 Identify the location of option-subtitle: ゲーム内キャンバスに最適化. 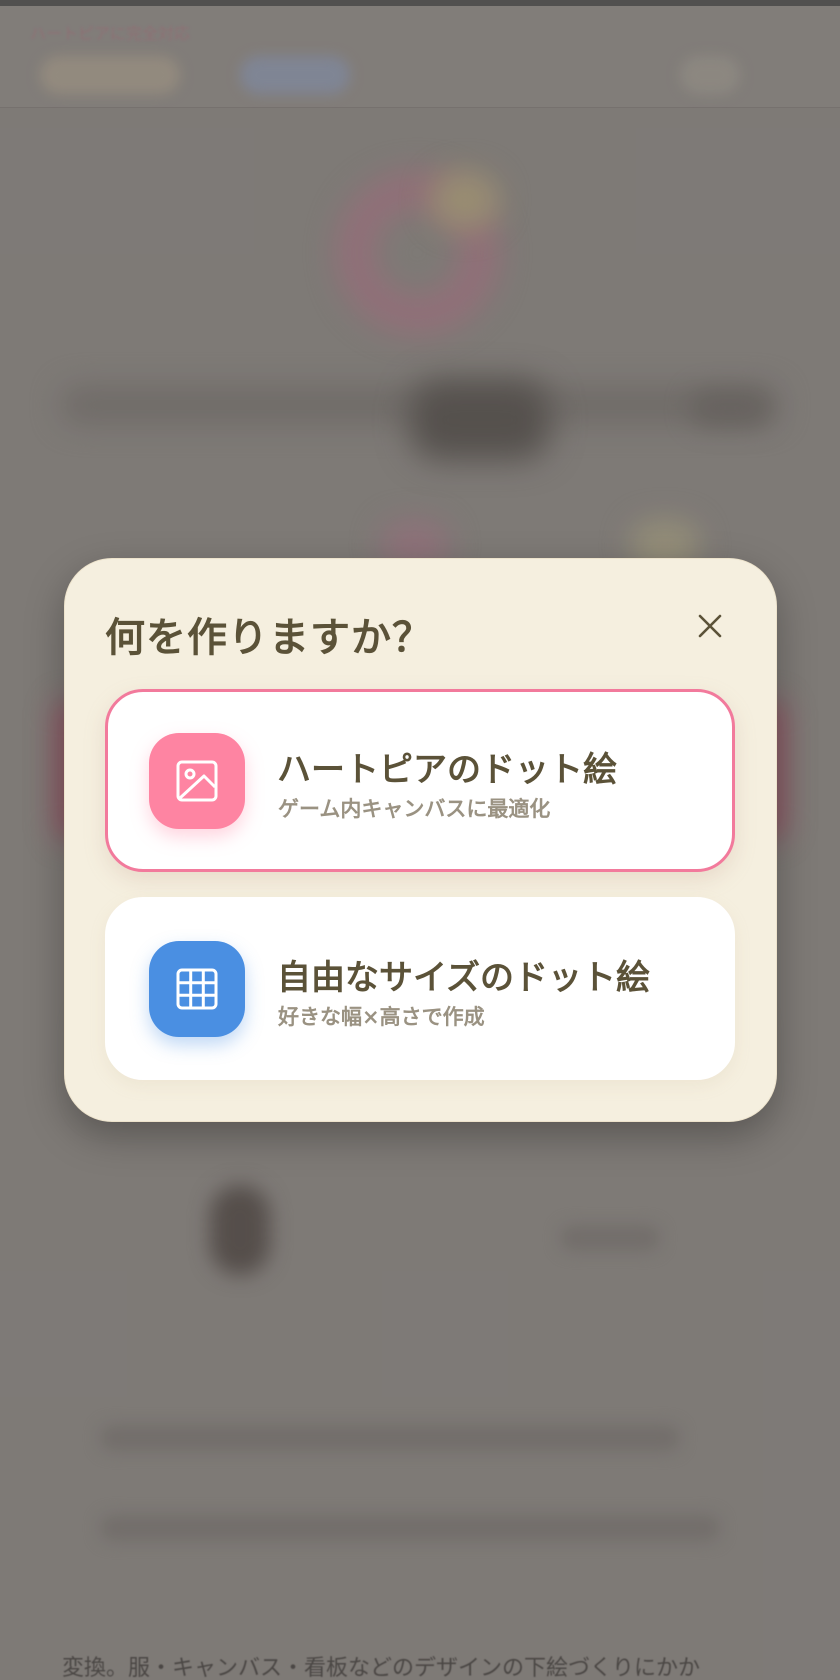
(414, 809).